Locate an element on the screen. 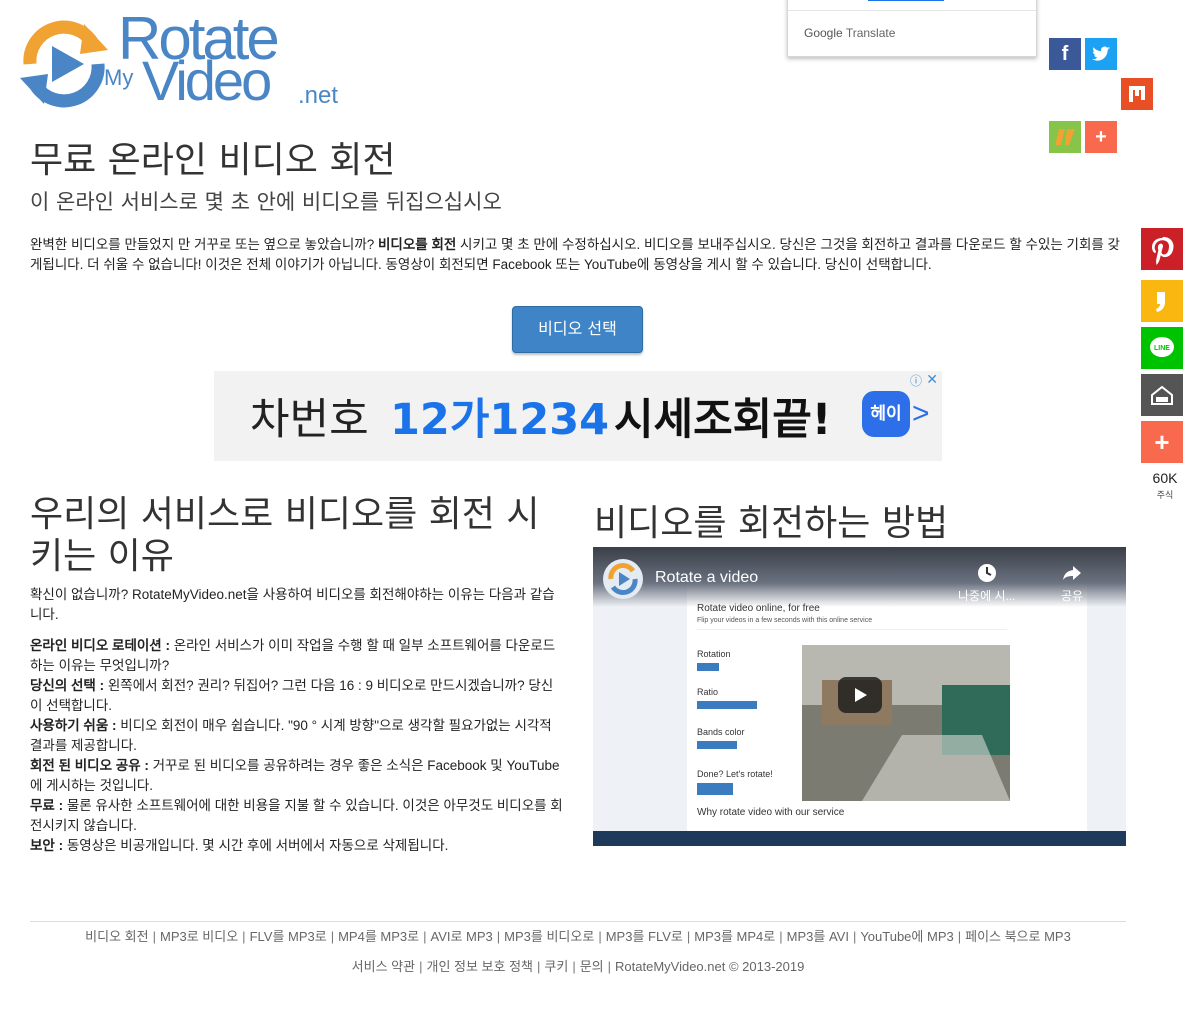 This screenshot has height=1025, width=1183. footer-link: MP3를 AVI is located at coordinates (818, 936).